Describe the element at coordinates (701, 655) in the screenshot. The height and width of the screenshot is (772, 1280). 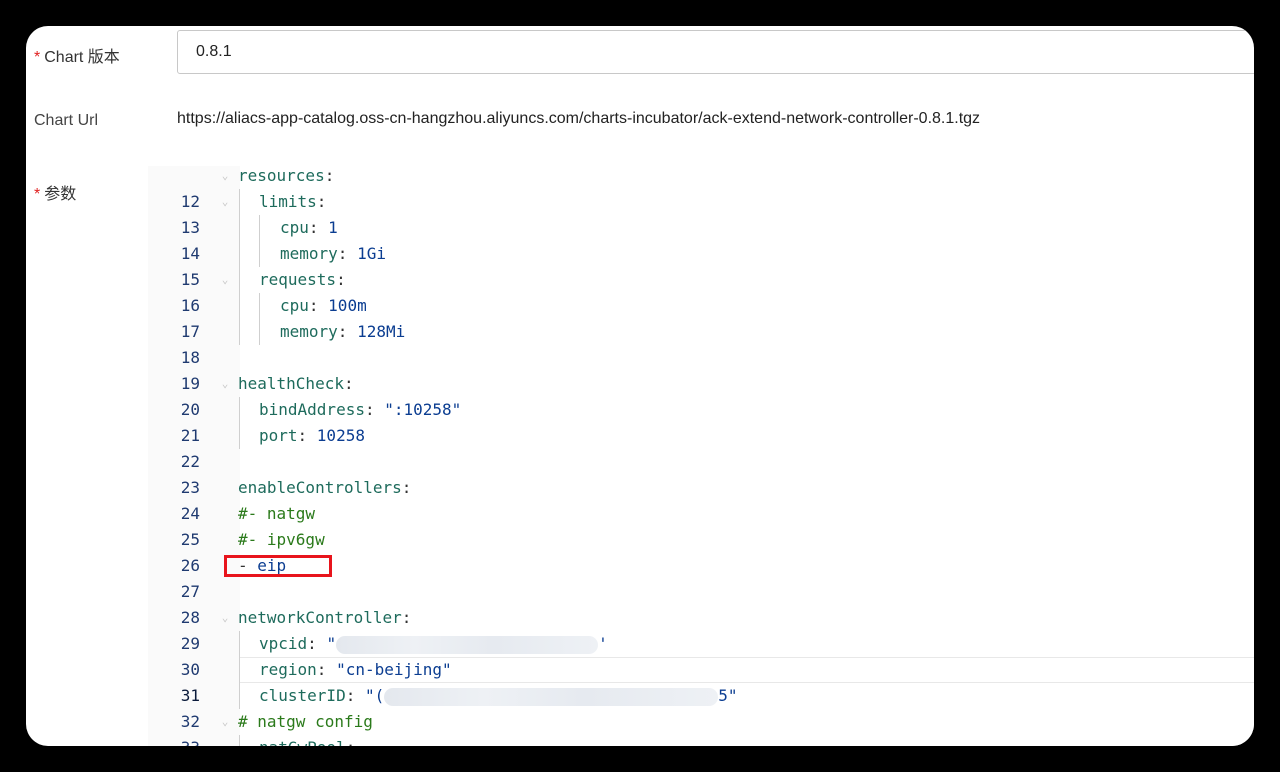
I see `code-line: 30 vpcid: " '` at that location.